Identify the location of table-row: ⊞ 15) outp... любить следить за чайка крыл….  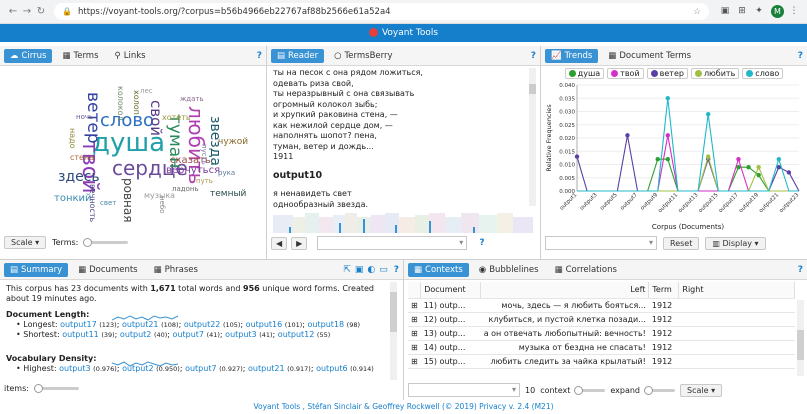
(601, 361).